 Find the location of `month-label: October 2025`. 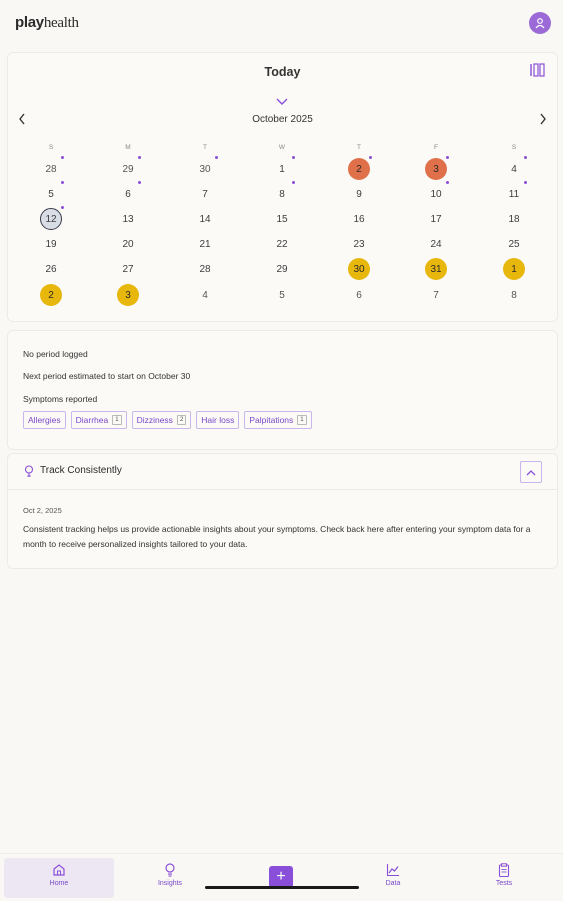

month-label: October 2025 is located at coordinates (282, 119).